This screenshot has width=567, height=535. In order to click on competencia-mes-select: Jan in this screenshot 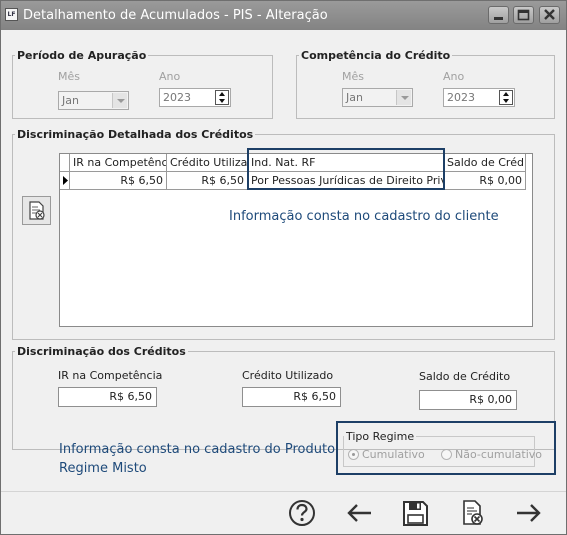, I will do `click(377, 97)`.